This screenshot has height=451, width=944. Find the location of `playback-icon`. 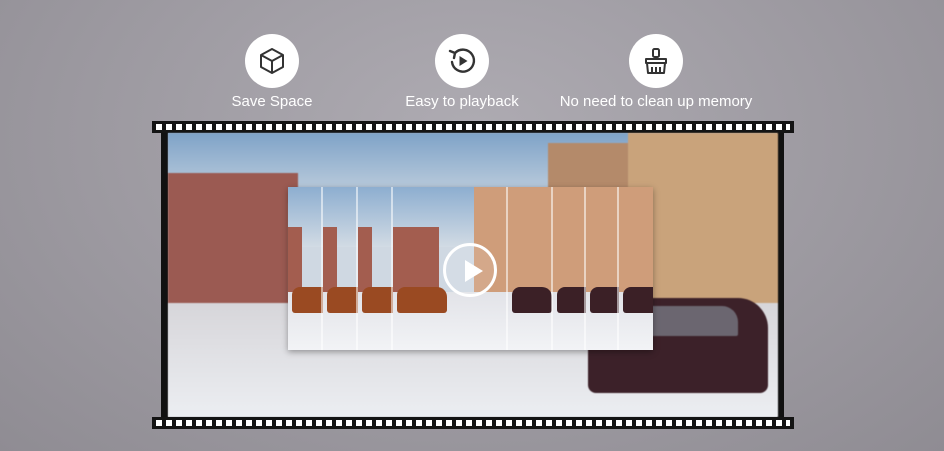

playback-icon is located at coordinates (462, 60).